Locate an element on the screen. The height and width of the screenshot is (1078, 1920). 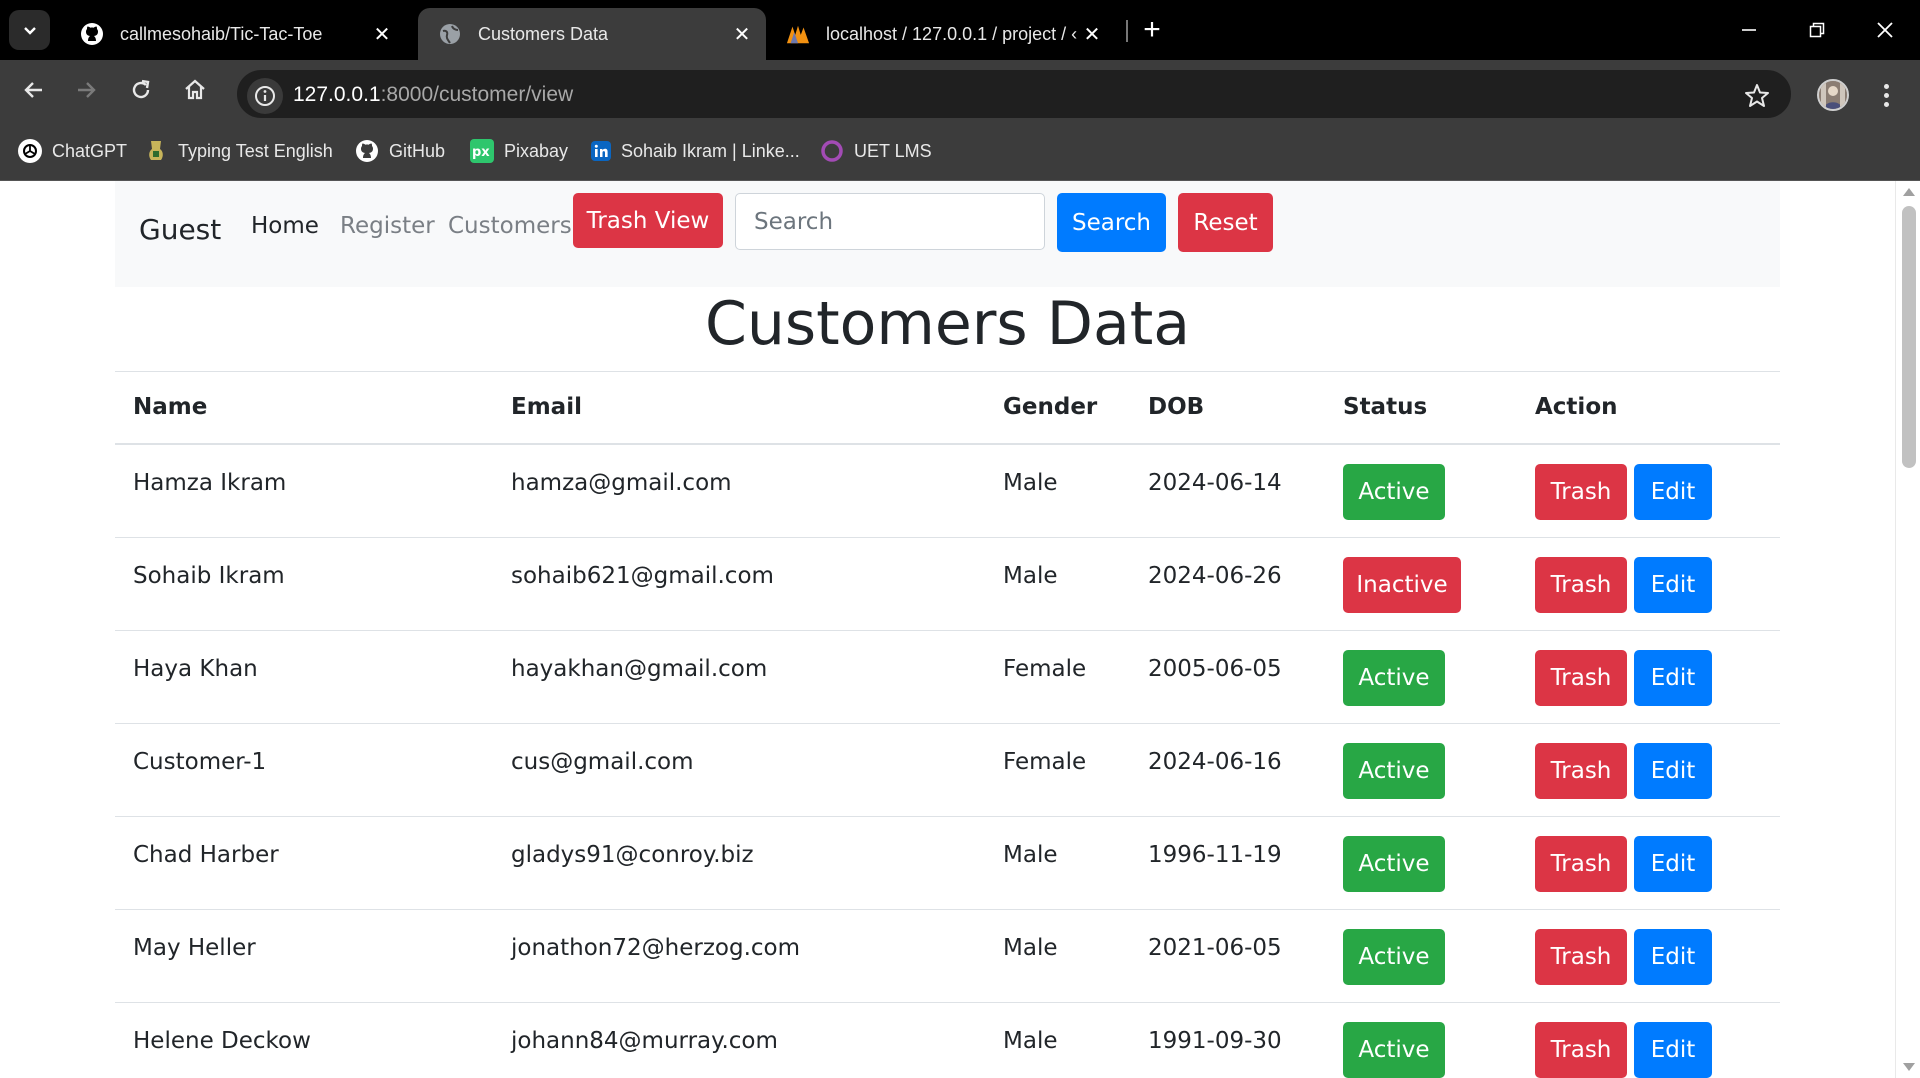
cell-dob: 2024-06-16 is located at coordinates (1215, 762).